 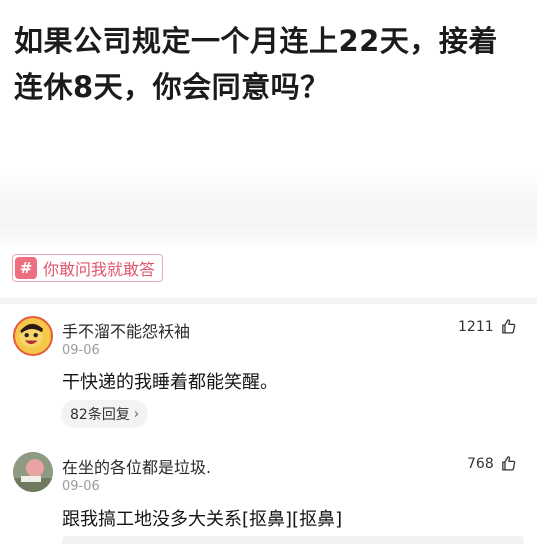 I want to click on content-band, so click(x=268, y=206).